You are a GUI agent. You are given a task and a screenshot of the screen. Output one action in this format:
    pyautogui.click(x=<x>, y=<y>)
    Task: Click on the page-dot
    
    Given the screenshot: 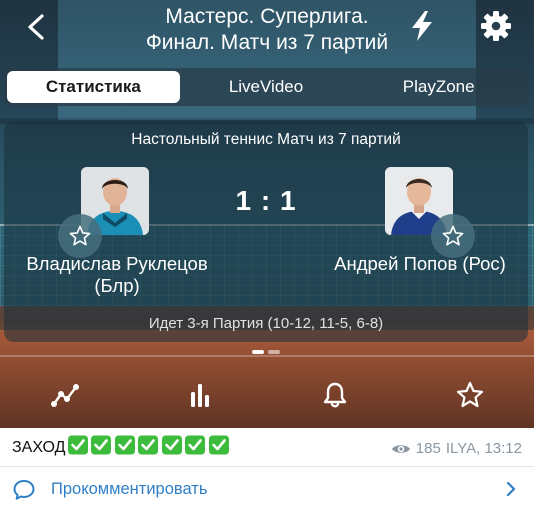 What is the action you would take?
    pyautogui.click(x=274, y=352)
    